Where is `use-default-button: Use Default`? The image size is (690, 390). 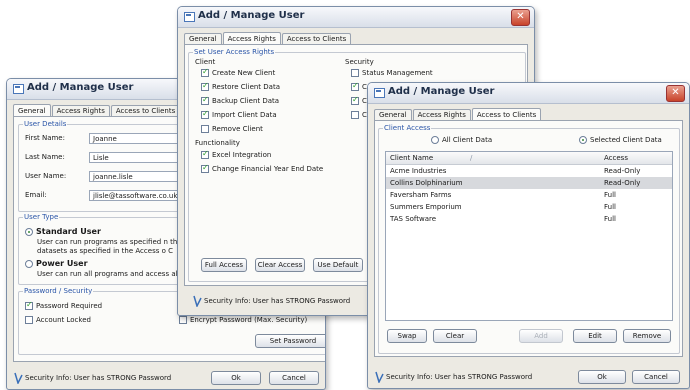 use-default-button: Use Default is located at coordinates (338, 265).